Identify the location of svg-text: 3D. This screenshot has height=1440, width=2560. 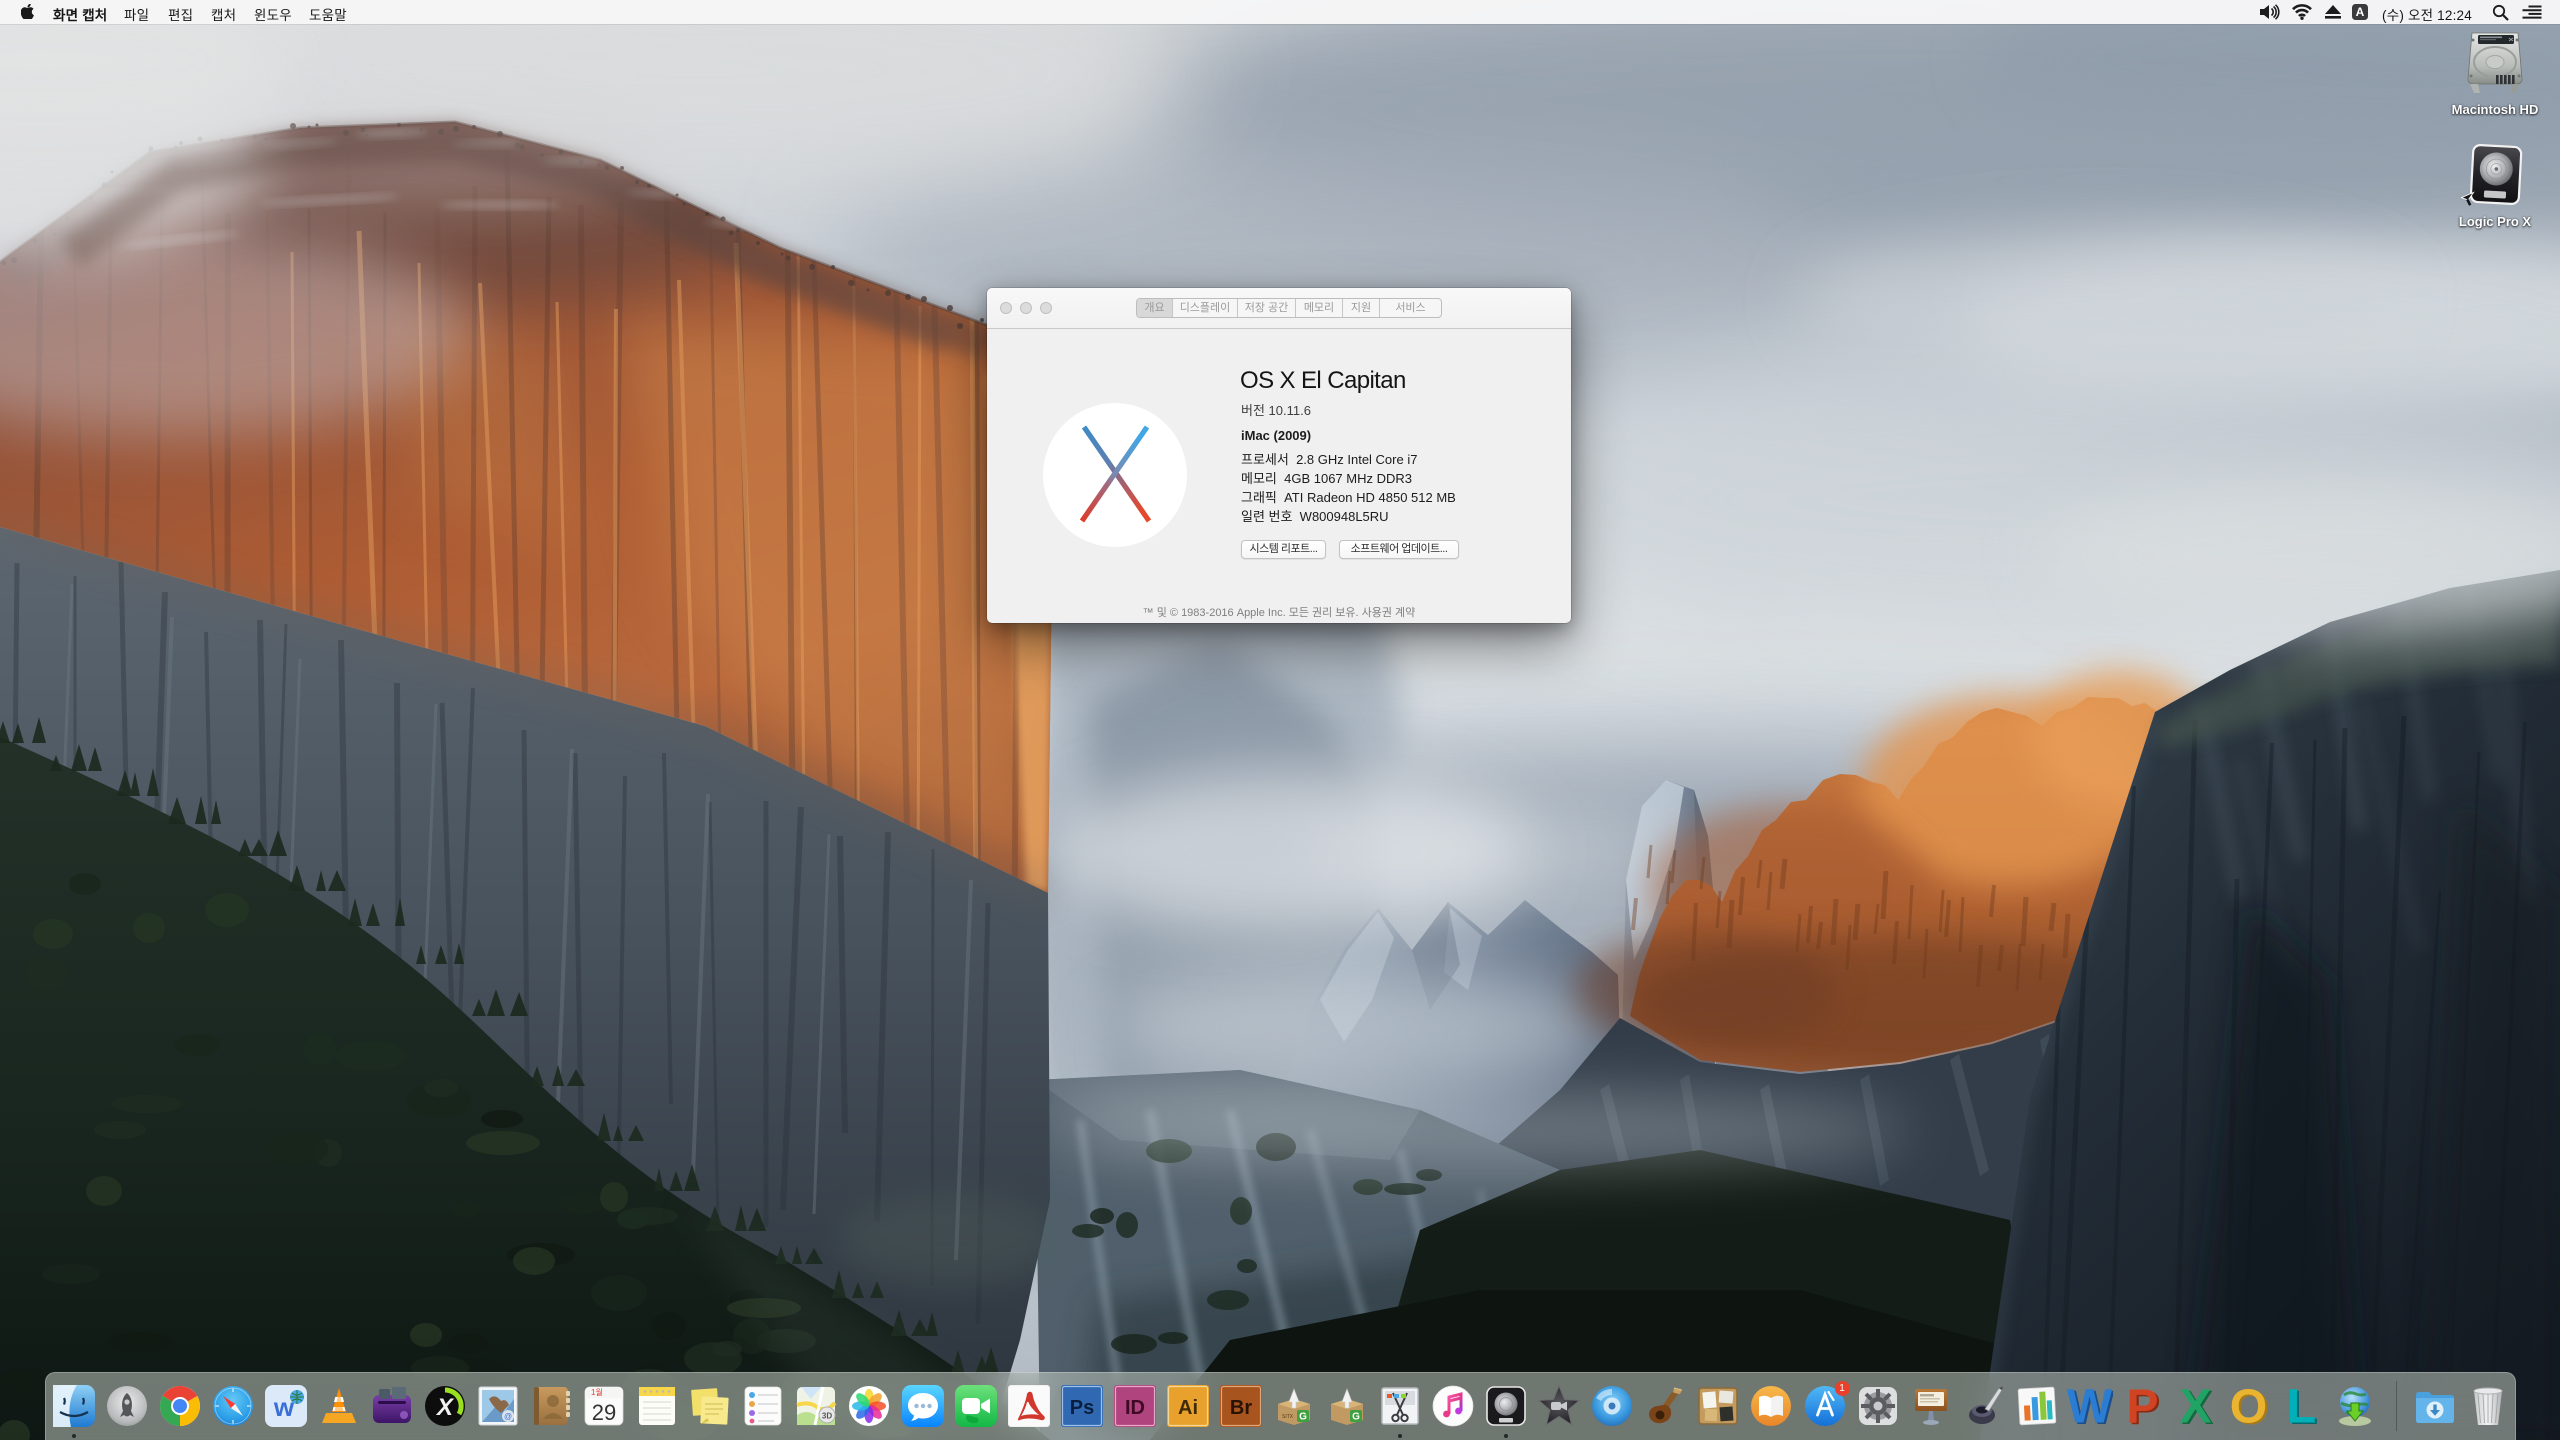
(827, 1416).